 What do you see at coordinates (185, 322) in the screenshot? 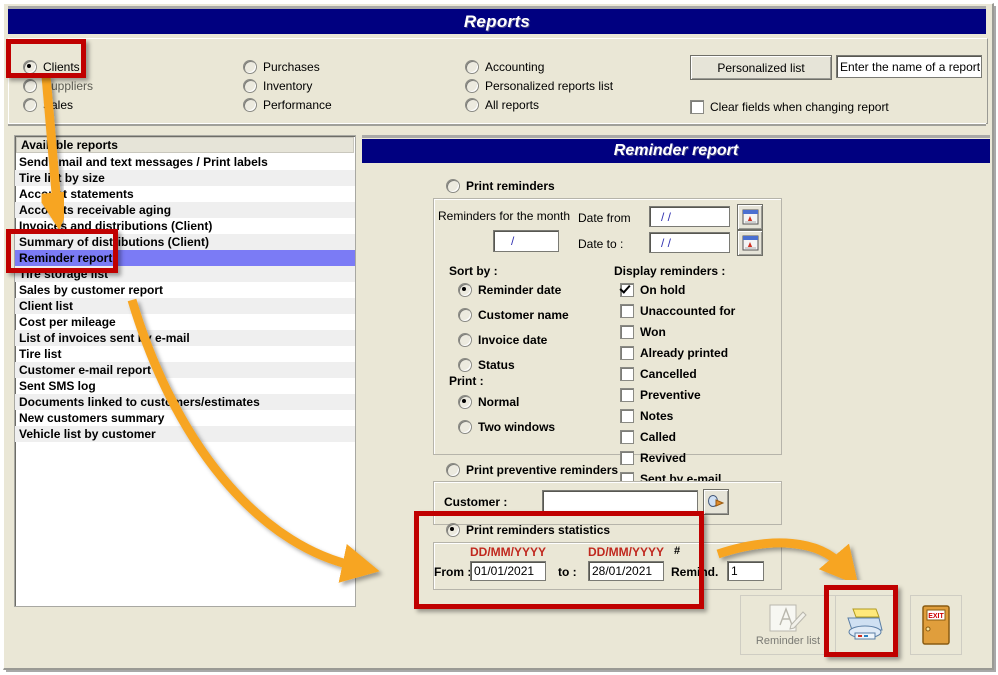
I see `list-item: Cost per mileage` at bounding box center [185, 322].